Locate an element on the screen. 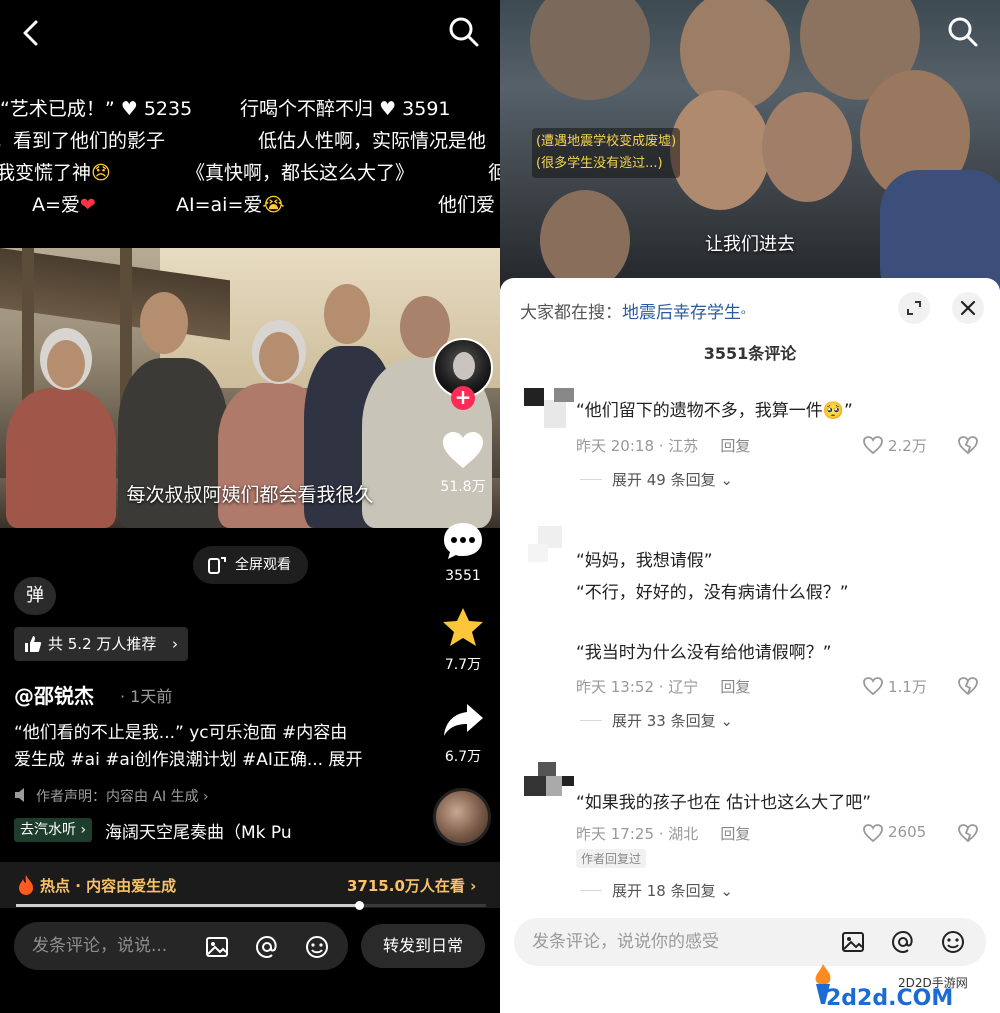  danmaku-item: “艺术已成！” ♥ 5235 is located at coordinates (96, 109).